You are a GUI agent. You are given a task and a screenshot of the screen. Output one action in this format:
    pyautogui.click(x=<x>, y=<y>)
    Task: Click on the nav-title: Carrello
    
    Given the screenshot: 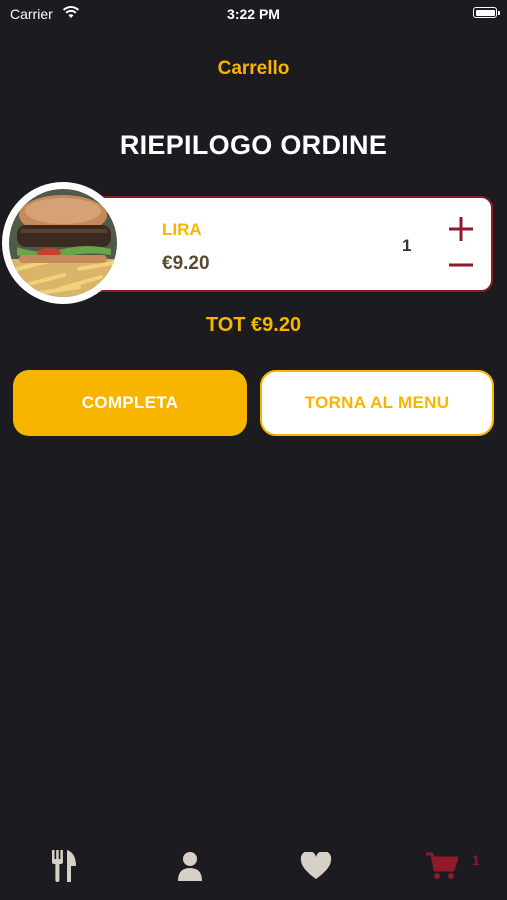 What is the action you would take?
    pyautogui.click(x=253, y=68)
    